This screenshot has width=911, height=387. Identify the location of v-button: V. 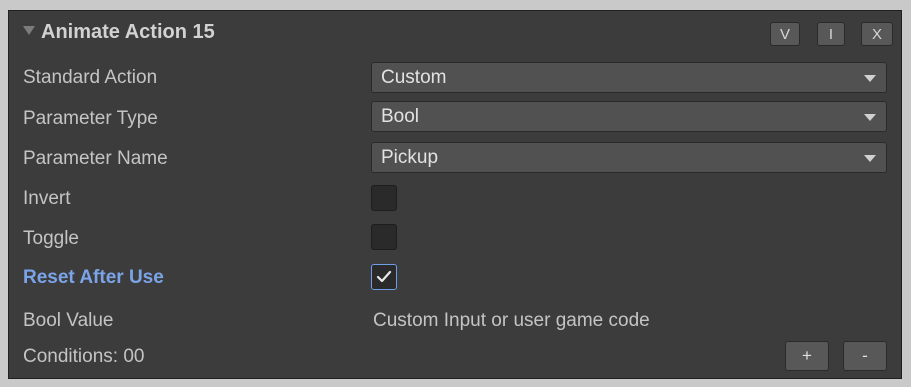
(785, 34).